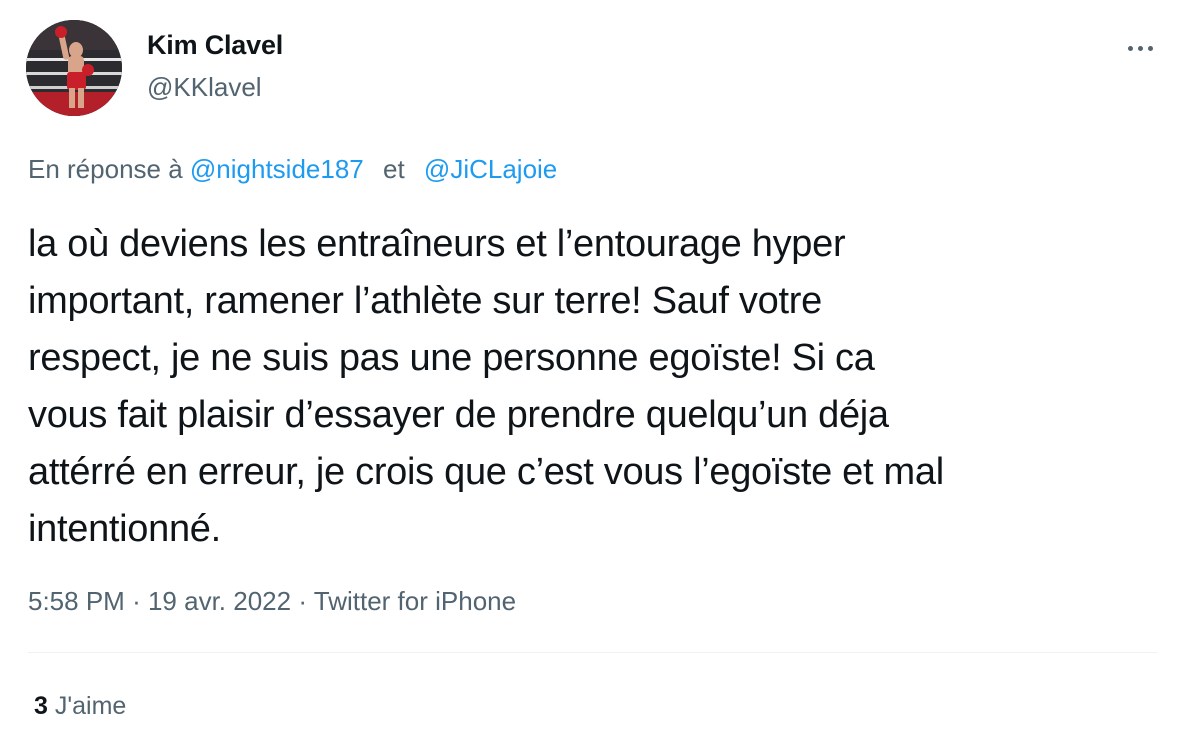 The width and height of the screenshot is (1202, 746). I want to click on likes-label: J'aime, so click(90, 706).